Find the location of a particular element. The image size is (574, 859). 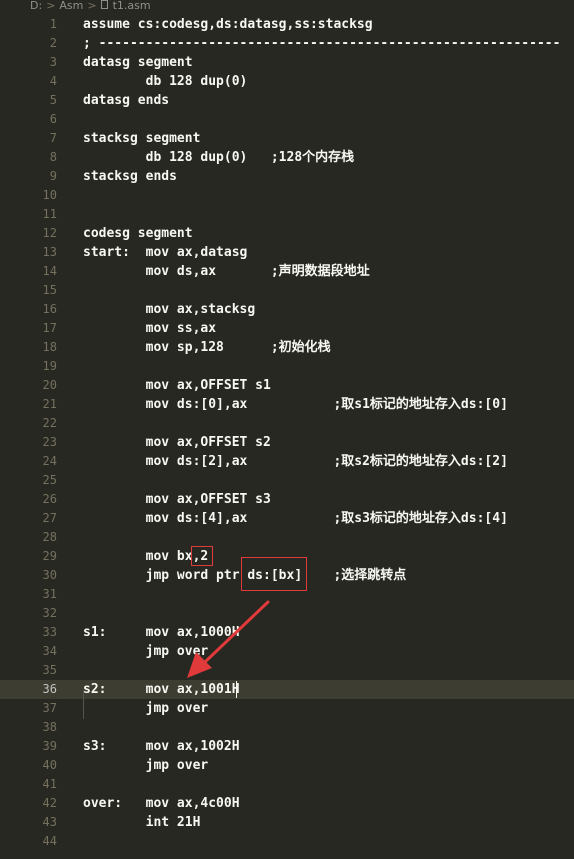

code-text: mov ds:[2],ax ;取s2标记的地址存入ds:[2] is located at coordinates (295, 461).